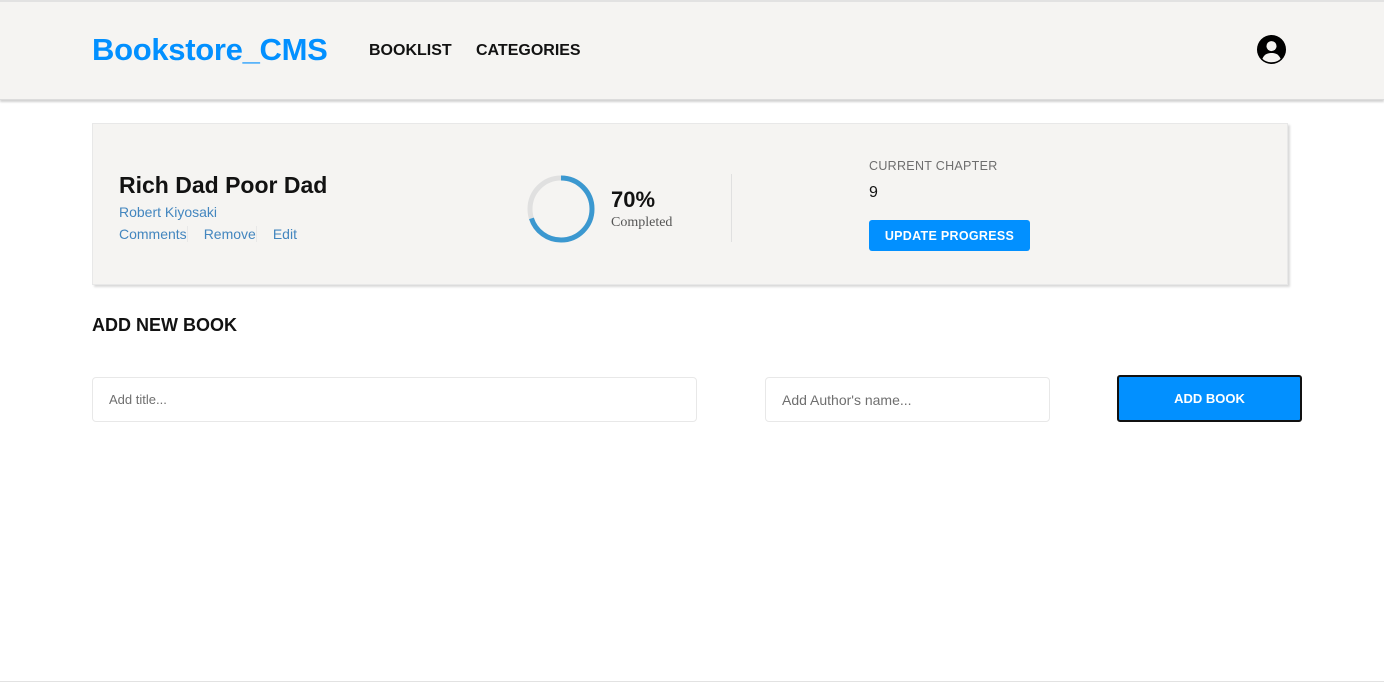 Image resolution: width=1384 pixels, height=682 pixels. What do you see at coordinates (1209, 398) in the screenshot?
I see `add-book-button: ADD BOOK` at bounding box center [1209, 398].